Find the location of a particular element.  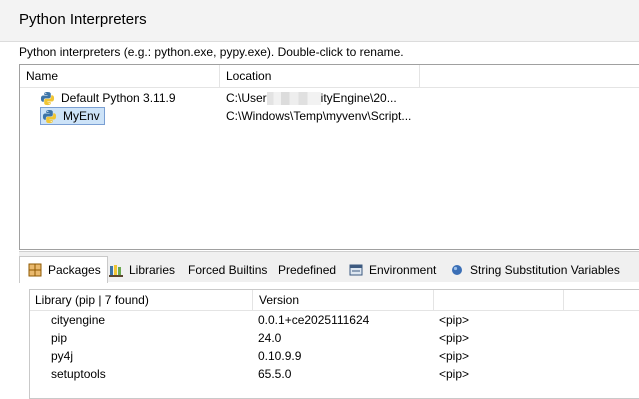

package-library: setuptools is located at coordinates (78, 374).